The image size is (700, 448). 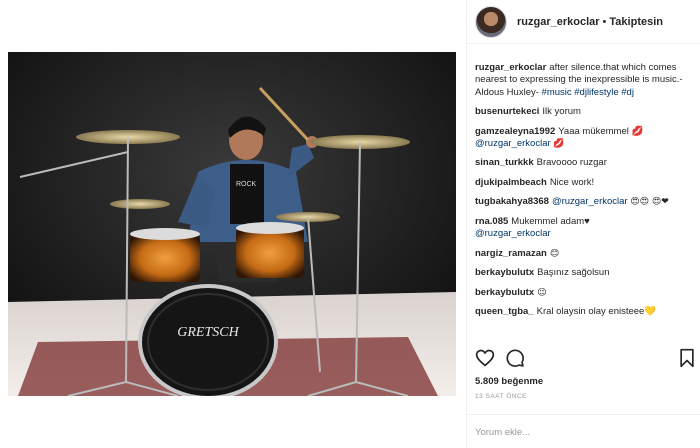 What do you see at coordinates (586, 254) in the screenshot?
I see `list-item: nargiz_ramazan 😊` at bounding box center [586, 254].